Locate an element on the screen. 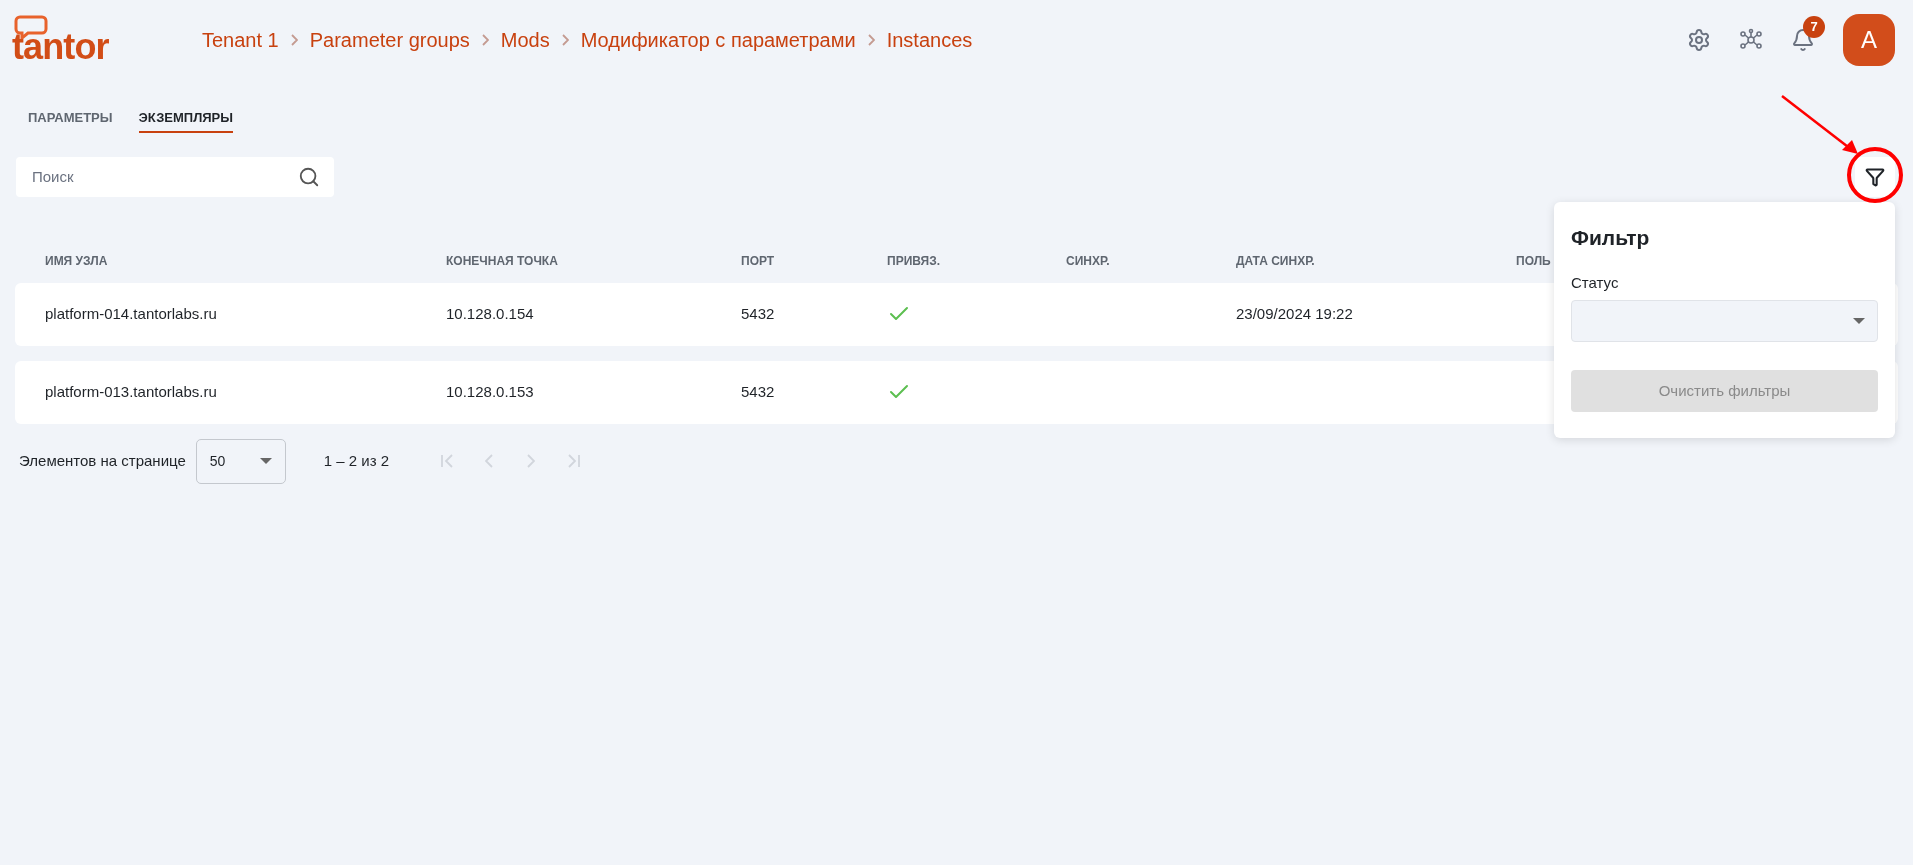  table-cell-text: 10.128.0.154 is located at coordinates (490, 313).